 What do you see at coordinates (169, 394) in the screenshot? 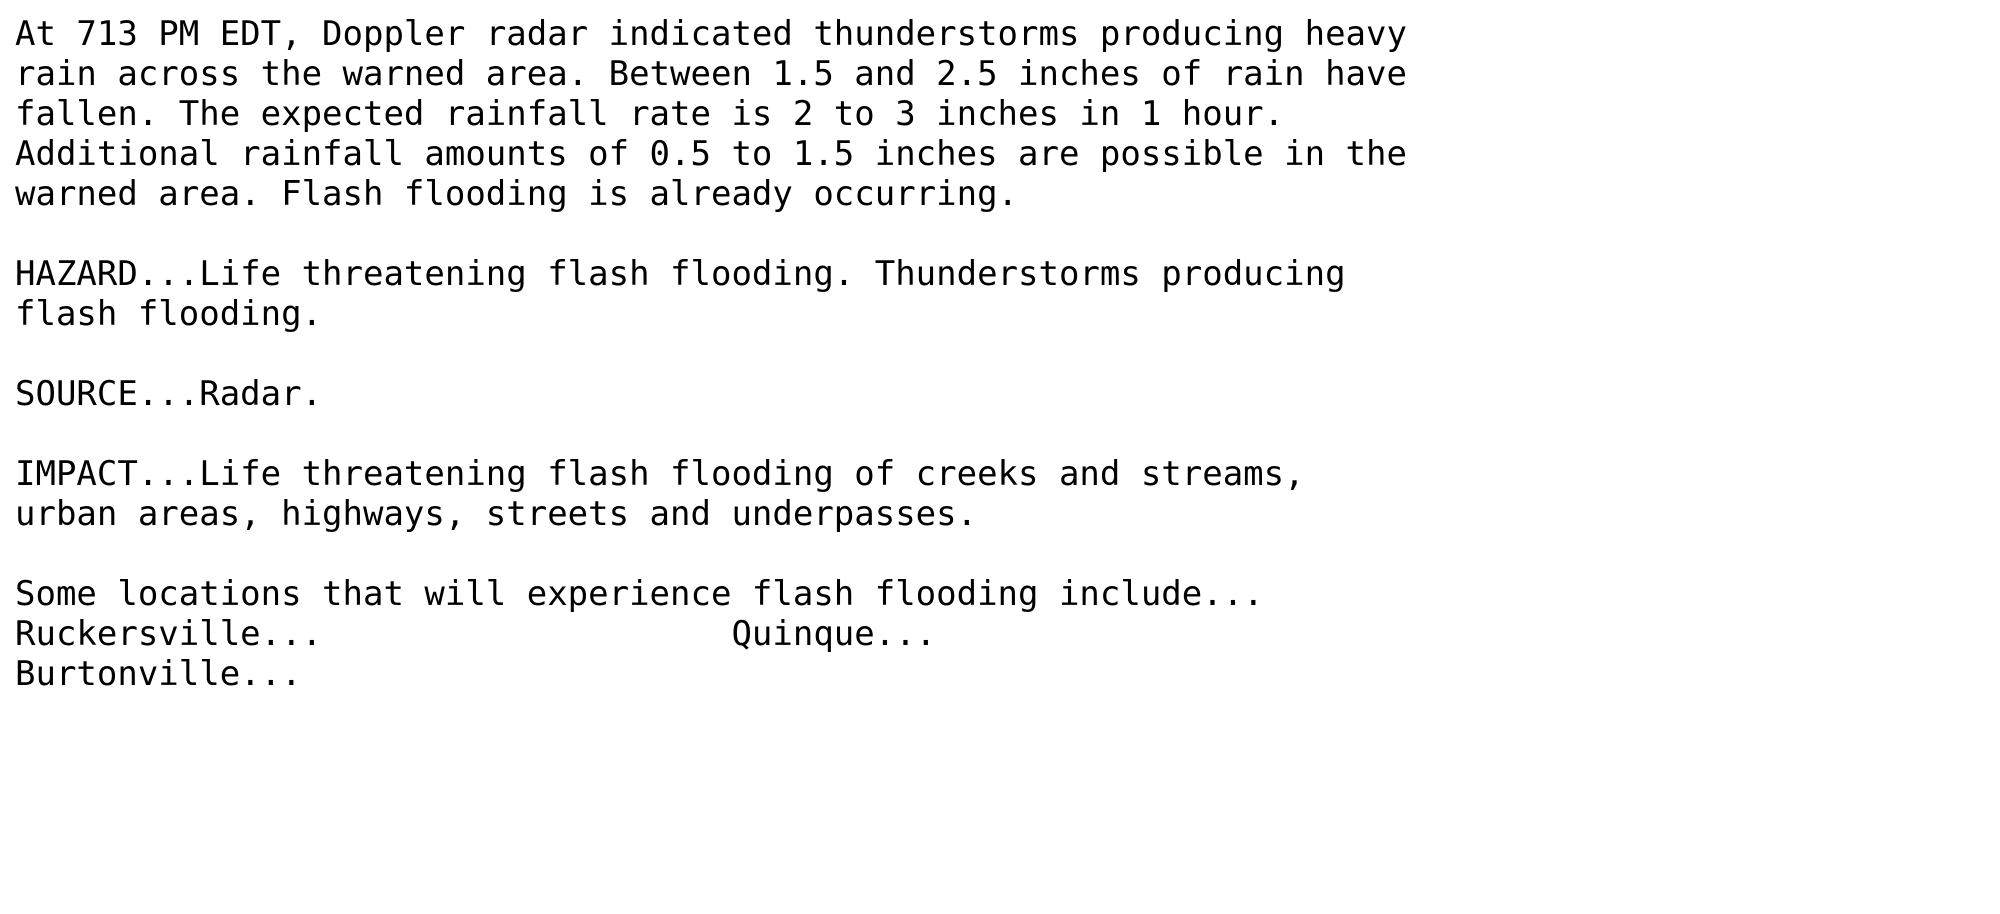
I see `source-line: SOURCE...Radar.` at bounding box center [169, 394].